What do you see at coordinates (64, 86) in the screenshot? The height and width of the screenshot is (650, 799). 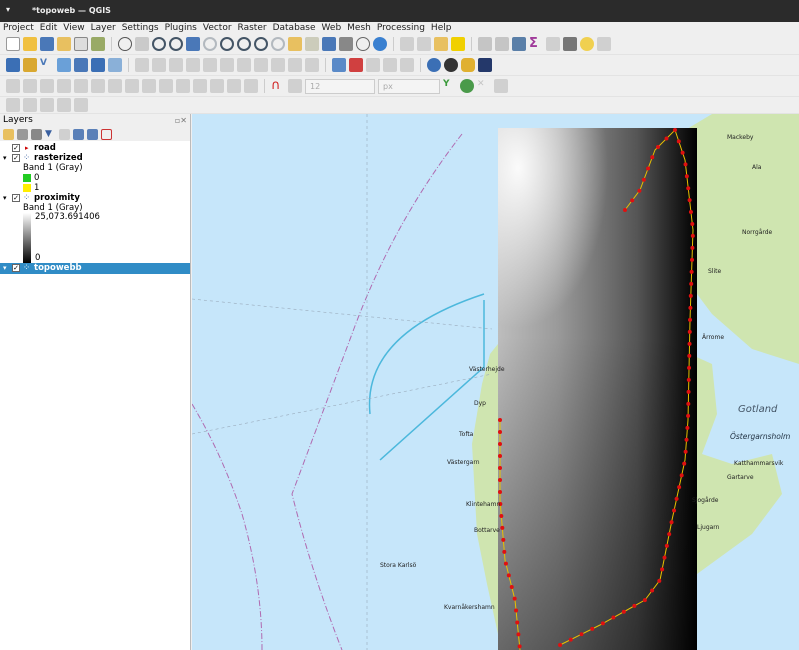 I see `rotate-feature-icon` at bounding box center [64, 86].